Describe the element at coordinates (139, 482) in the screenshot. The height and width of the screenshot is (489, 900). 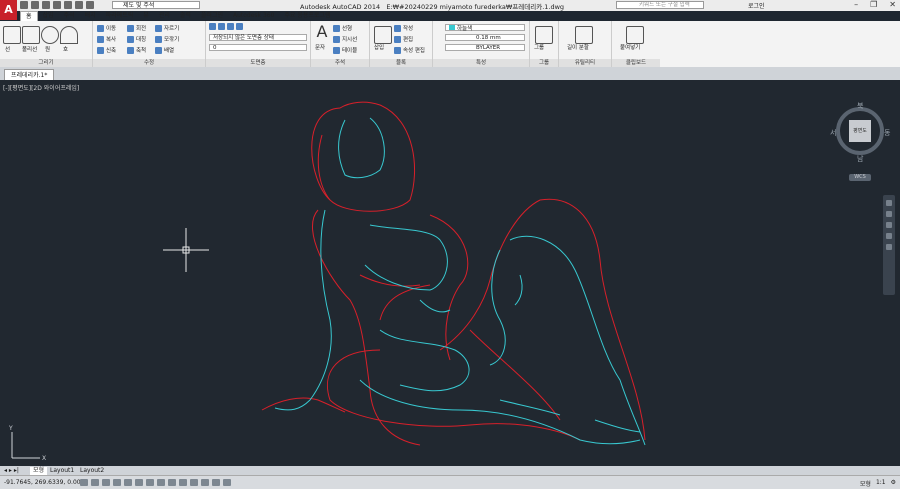
I see `osnap-icon` at that location.